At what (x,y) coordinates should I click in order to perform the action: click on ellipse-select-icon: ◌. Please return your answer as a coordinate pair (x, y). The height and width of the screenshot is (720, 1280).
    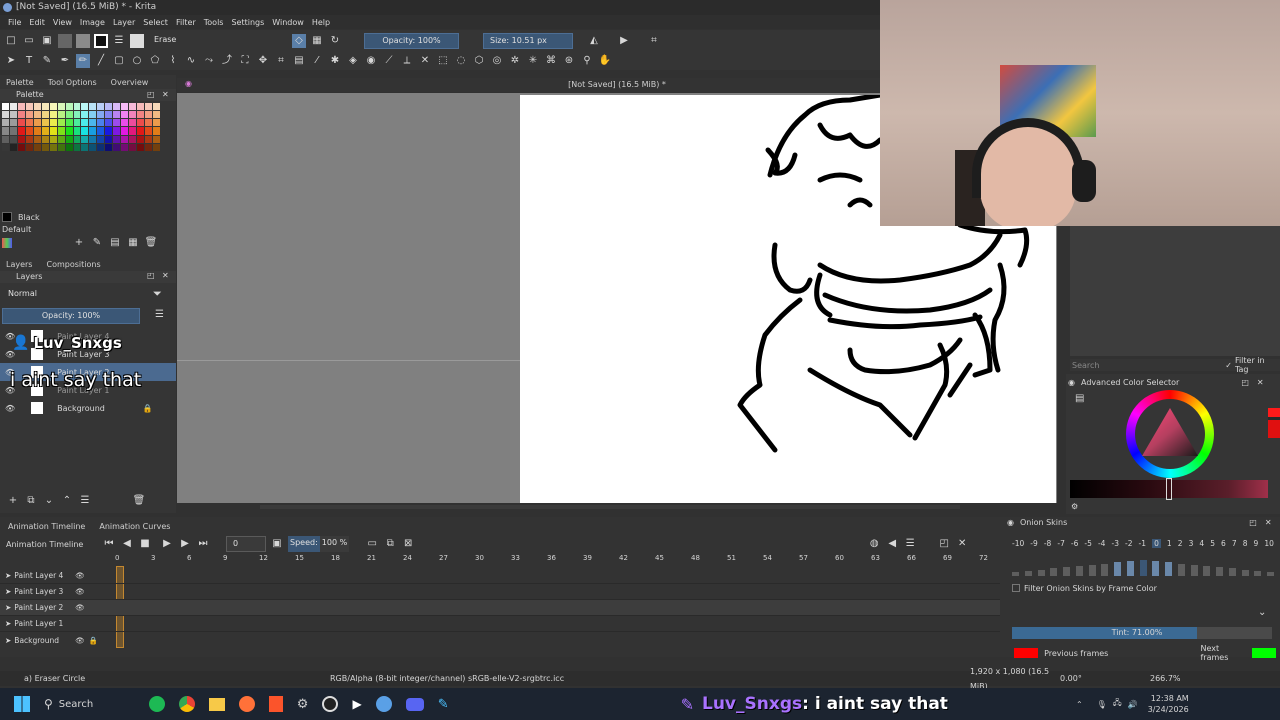
    Looking at the image, I should click on (461, 61).